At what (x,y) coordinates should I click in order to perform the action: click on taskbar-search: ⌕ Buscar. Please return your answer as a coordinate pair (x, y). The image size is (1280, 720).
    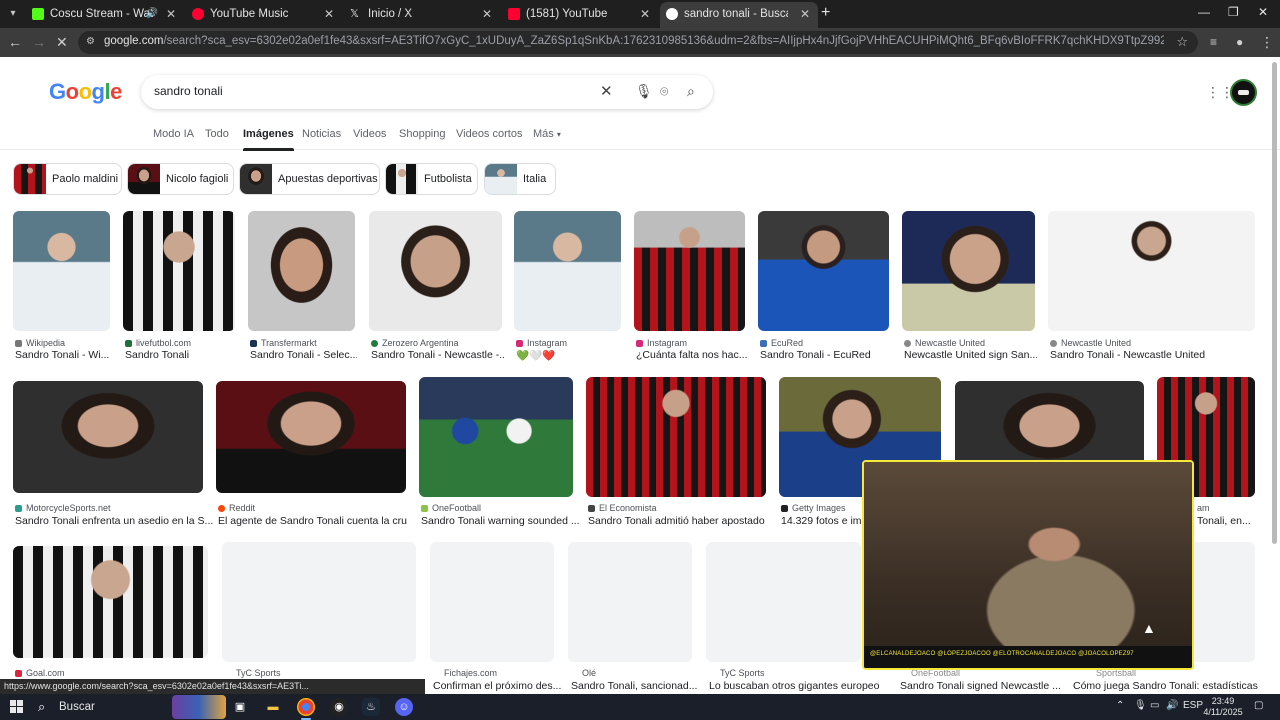
    Looking at the image, I should click on (128, 707).